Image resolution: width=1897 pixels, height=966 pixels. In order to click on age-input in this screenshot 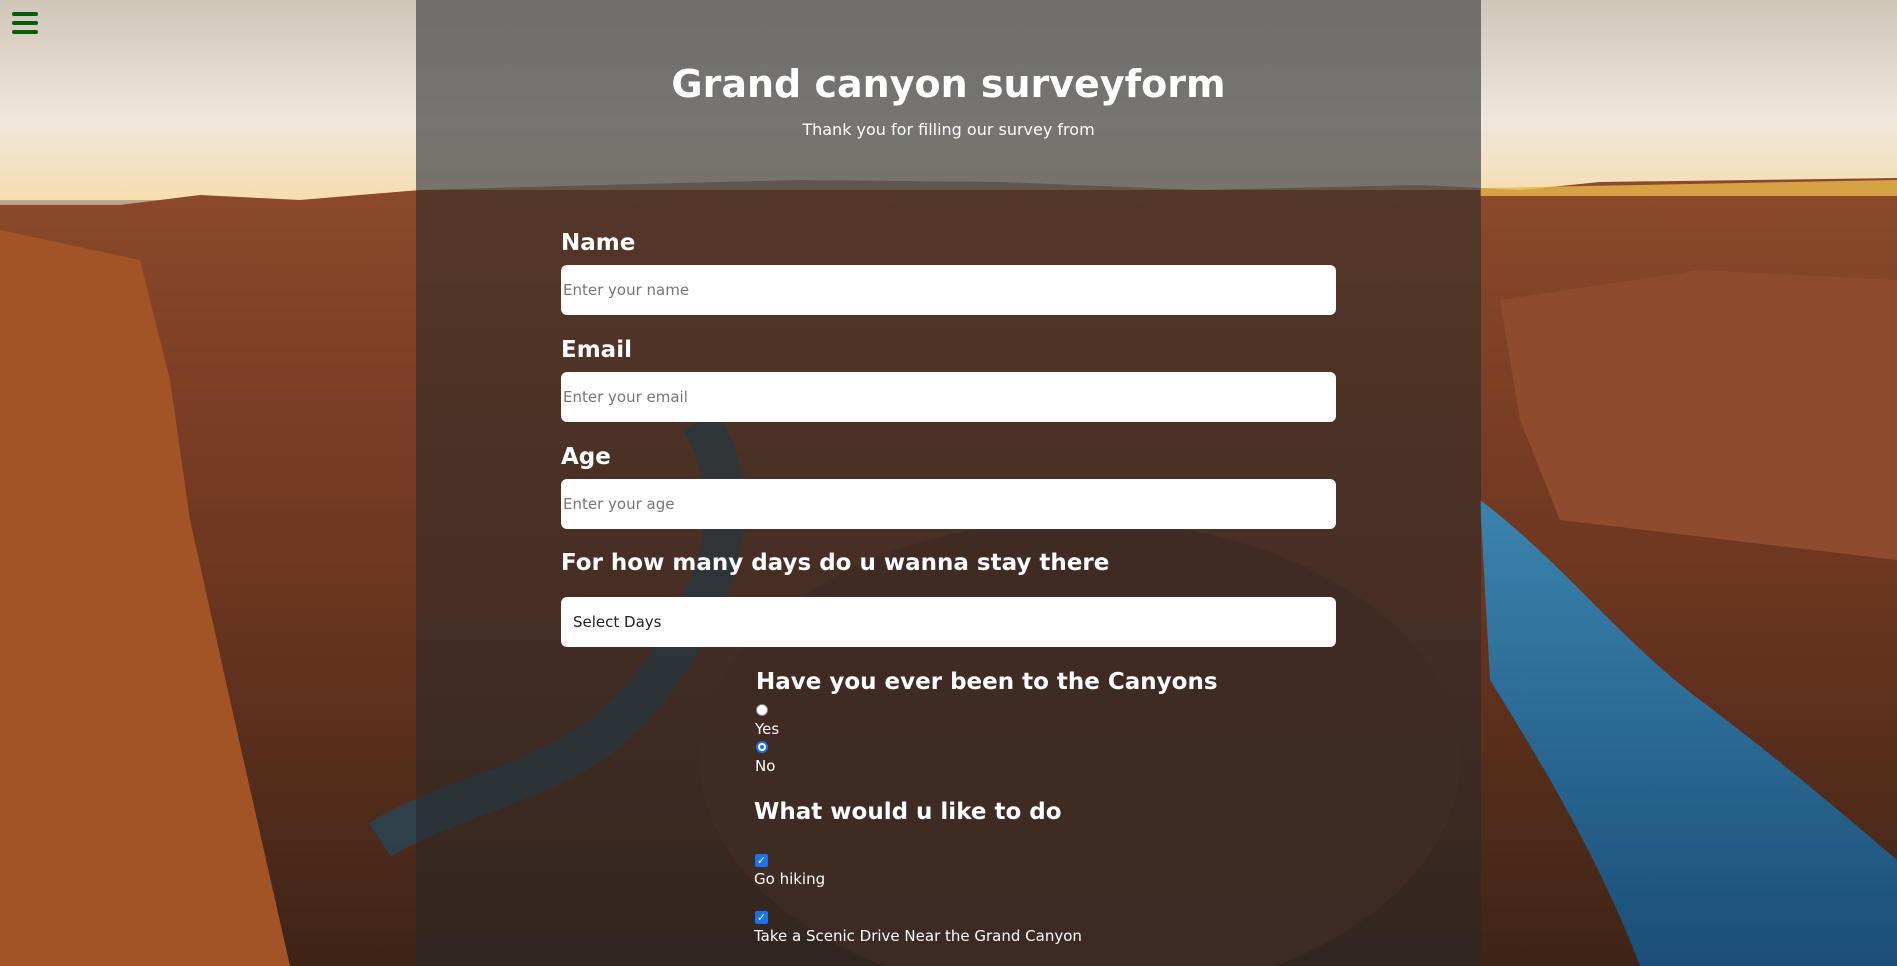, I will do `click(948, 504)`.